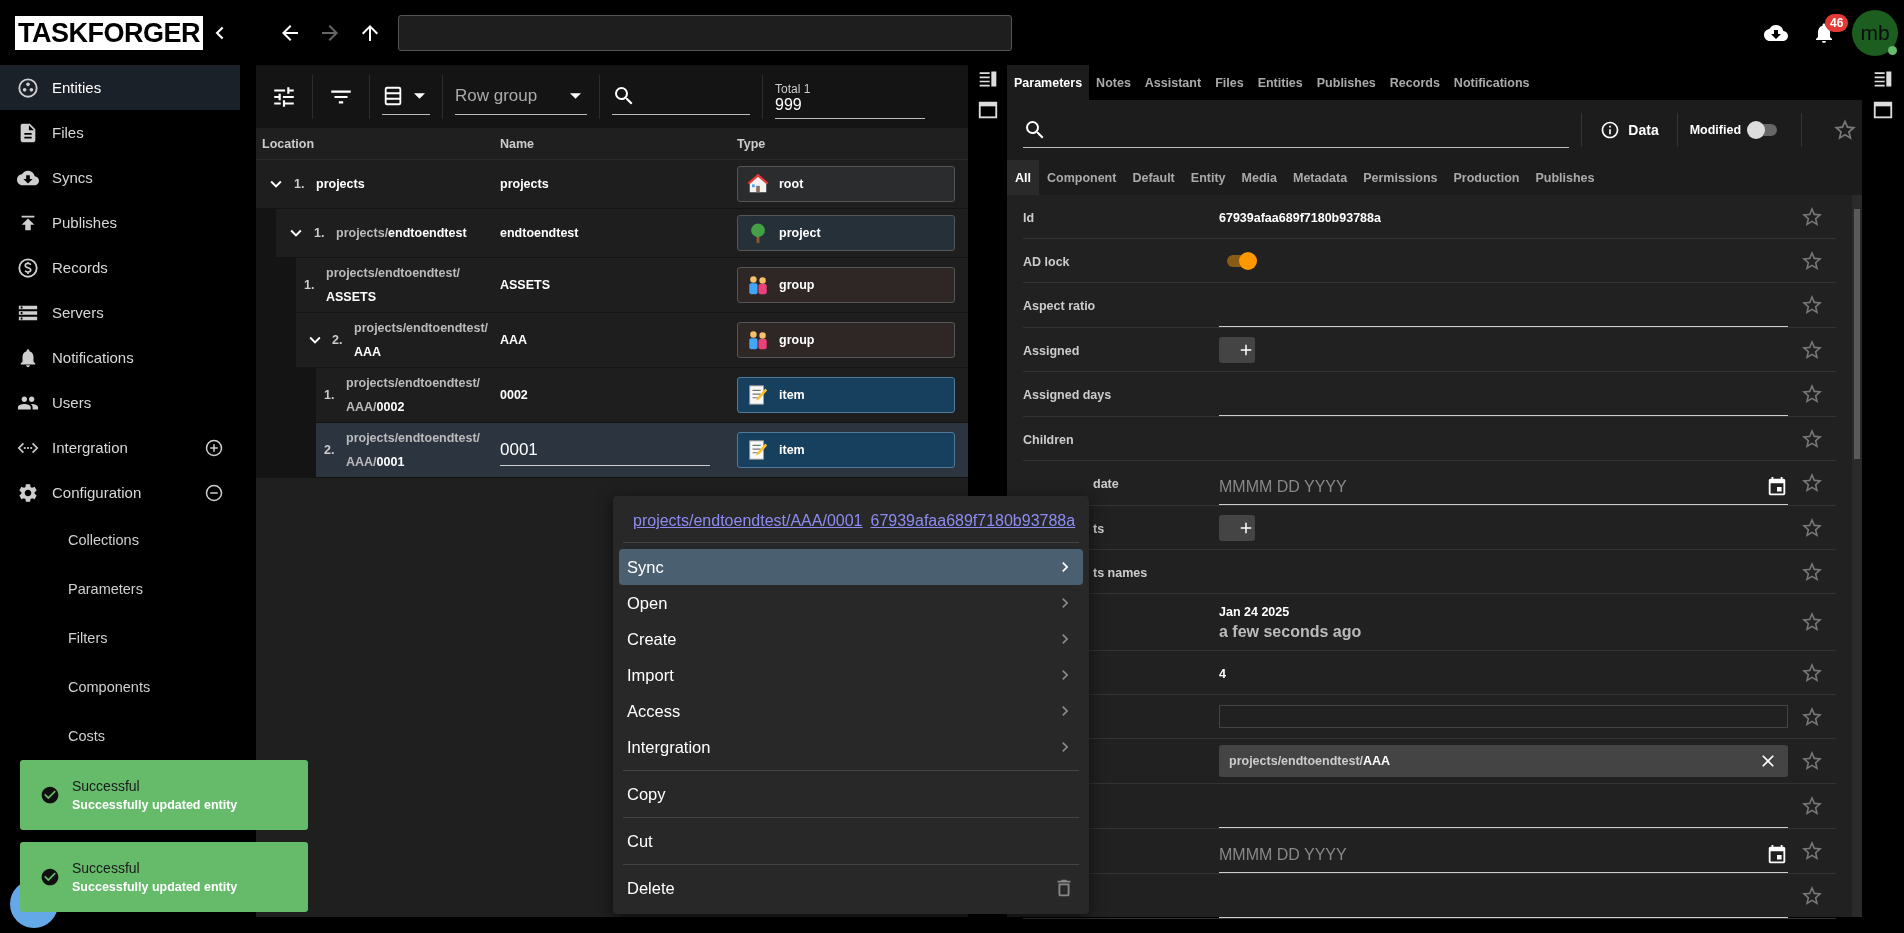  I want to click on category-tab: Metadata, so click(1320, 177).